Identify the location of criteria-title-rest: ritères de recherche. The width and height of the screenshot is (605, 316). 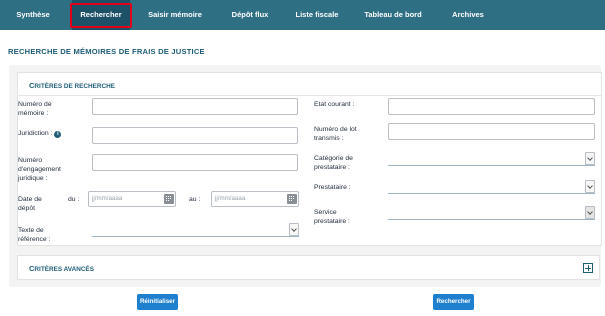
(75, 86).